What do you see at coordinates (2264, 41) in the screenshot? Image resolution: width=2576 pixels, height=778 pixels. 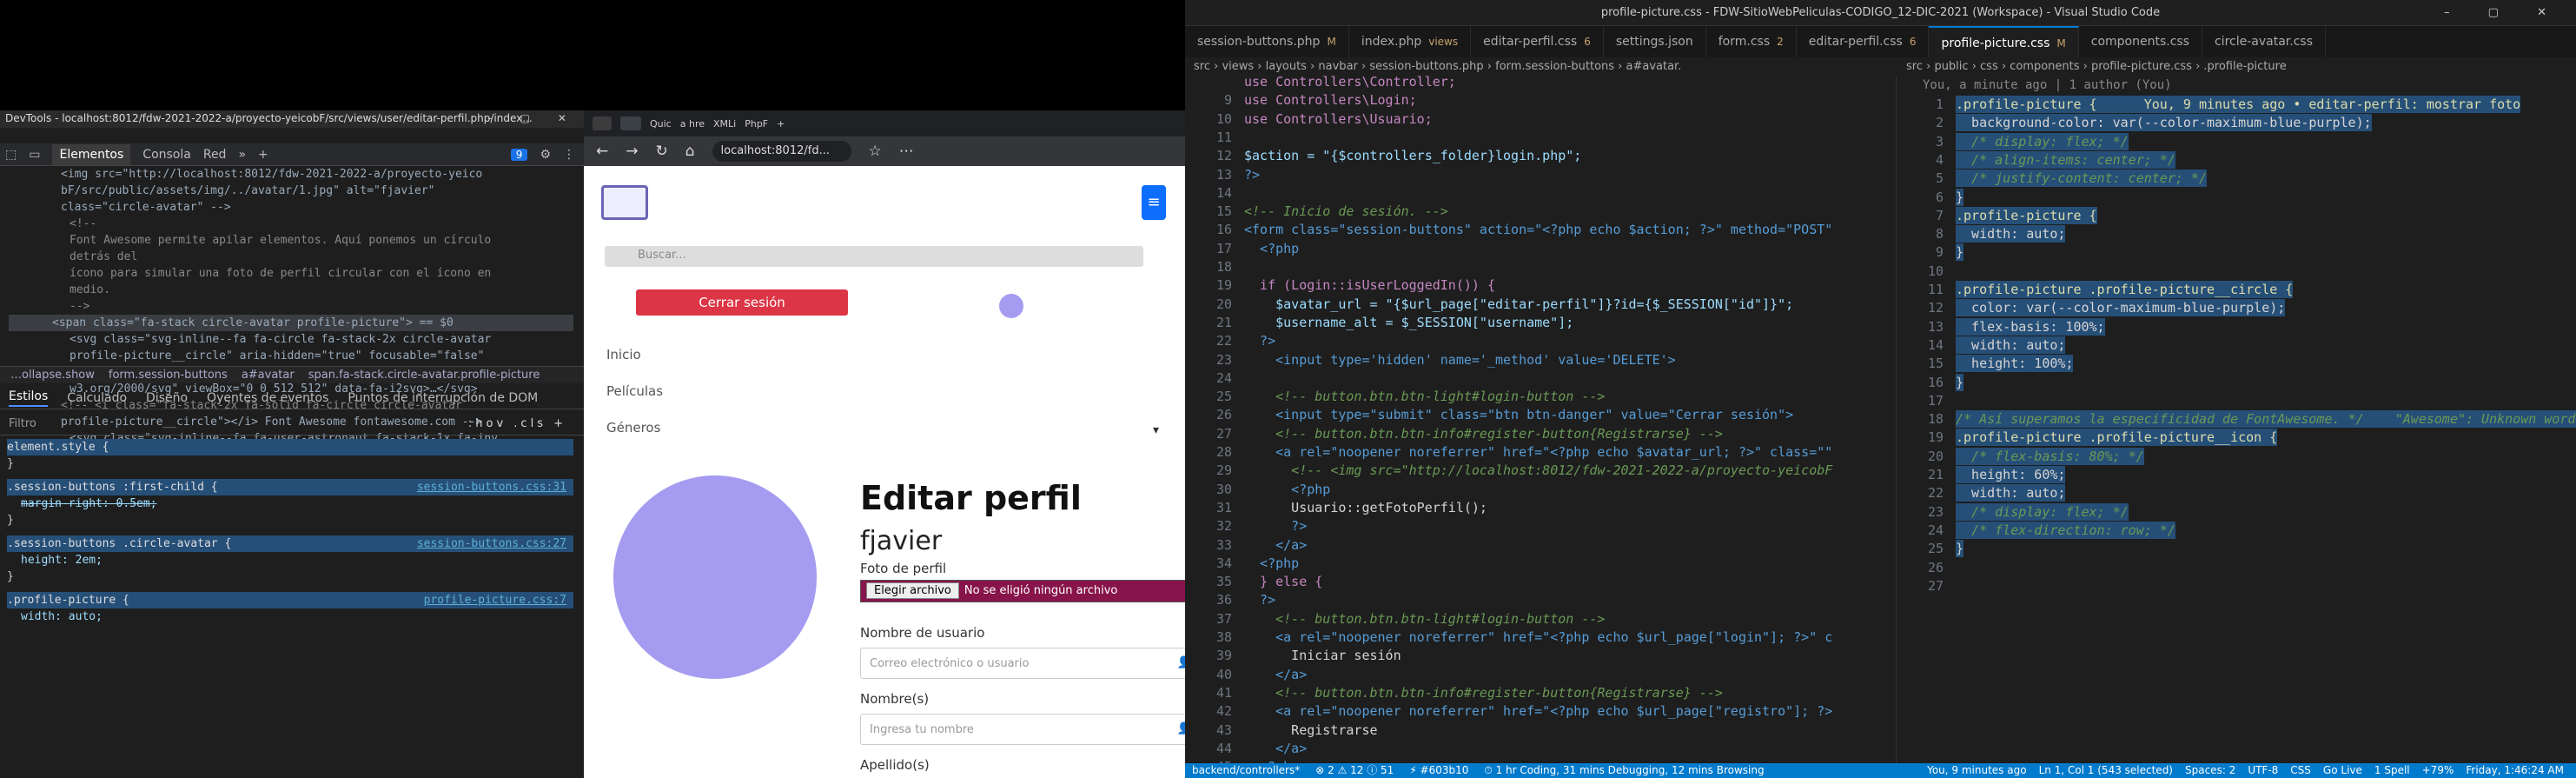 I see `editor-tab: circle-avatar.css` at bounding box center [2264, 41].